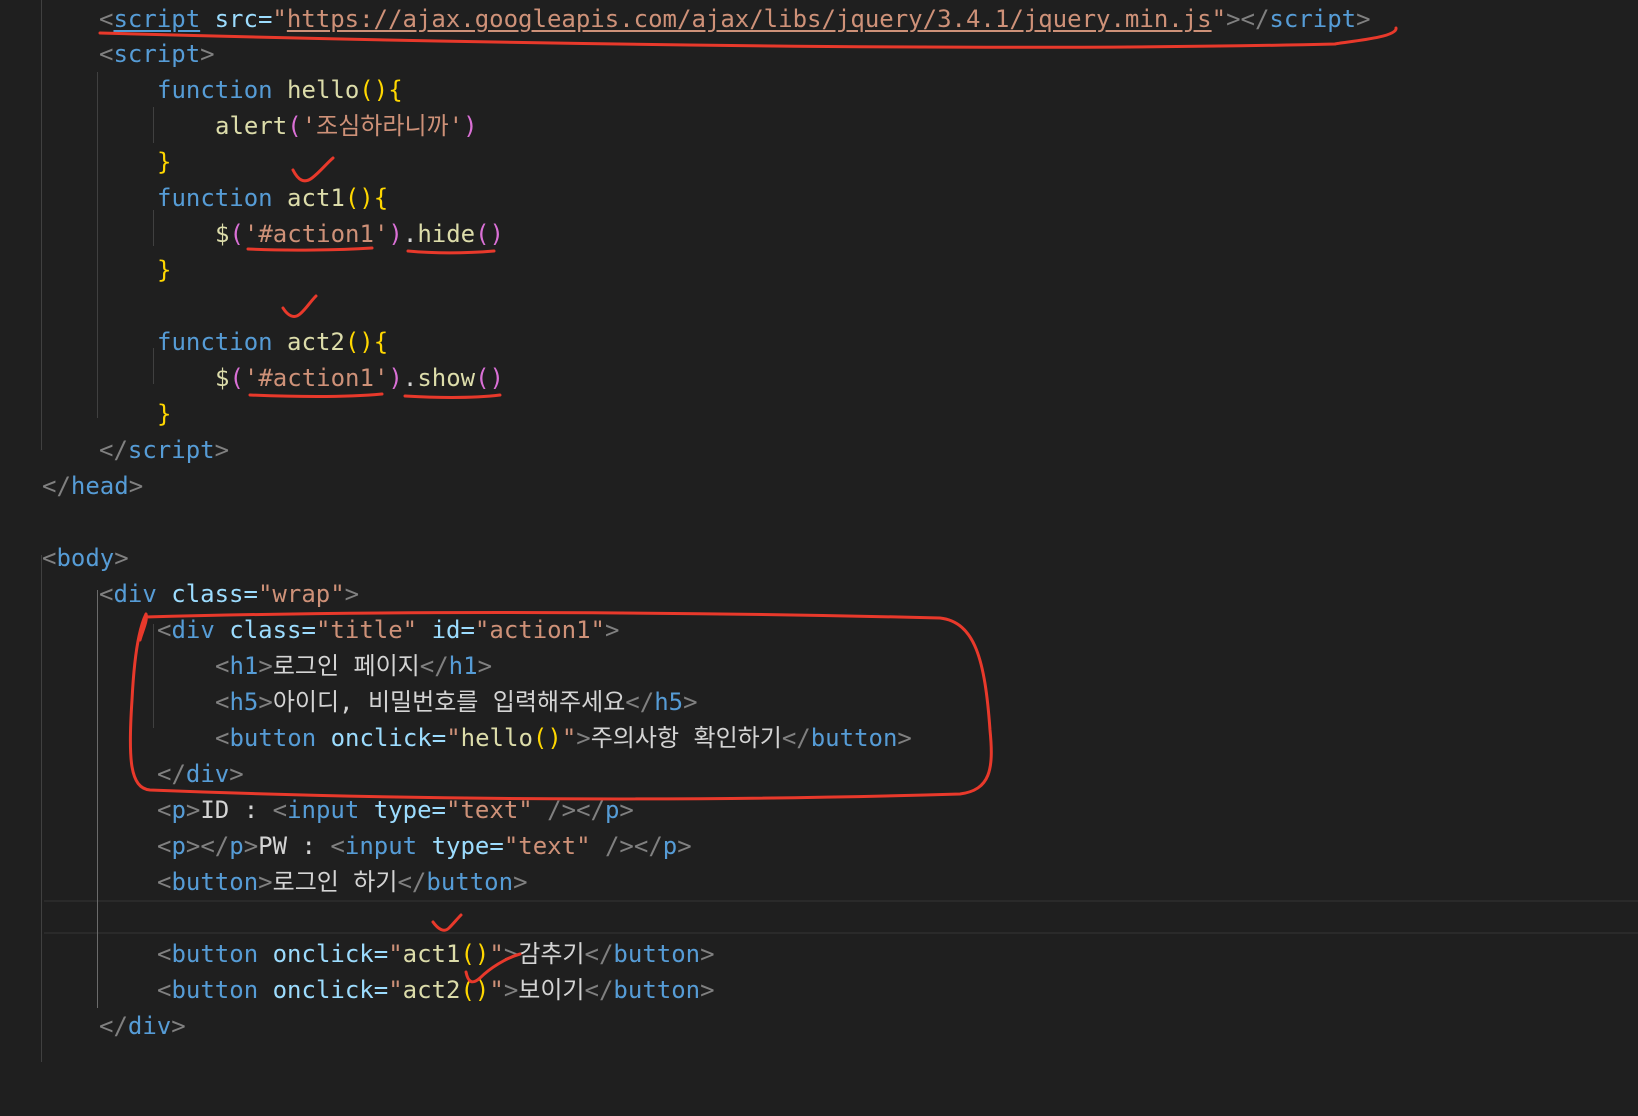 The height and width of the screenshot is (1116, 1638). What do you see at coordinates (85, 558) in the screenshot?
I see `tag-name: body` at bounding box center [85, 558].